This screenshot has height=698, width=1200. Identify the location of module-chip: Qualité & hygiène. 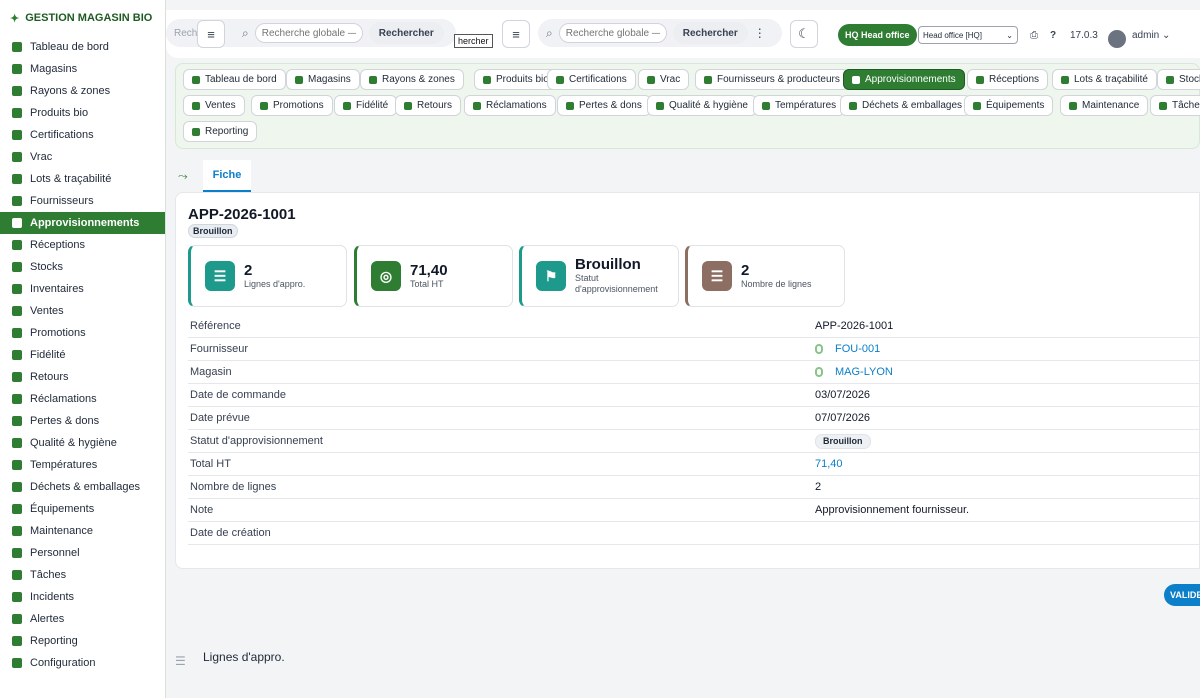
(702, 105).